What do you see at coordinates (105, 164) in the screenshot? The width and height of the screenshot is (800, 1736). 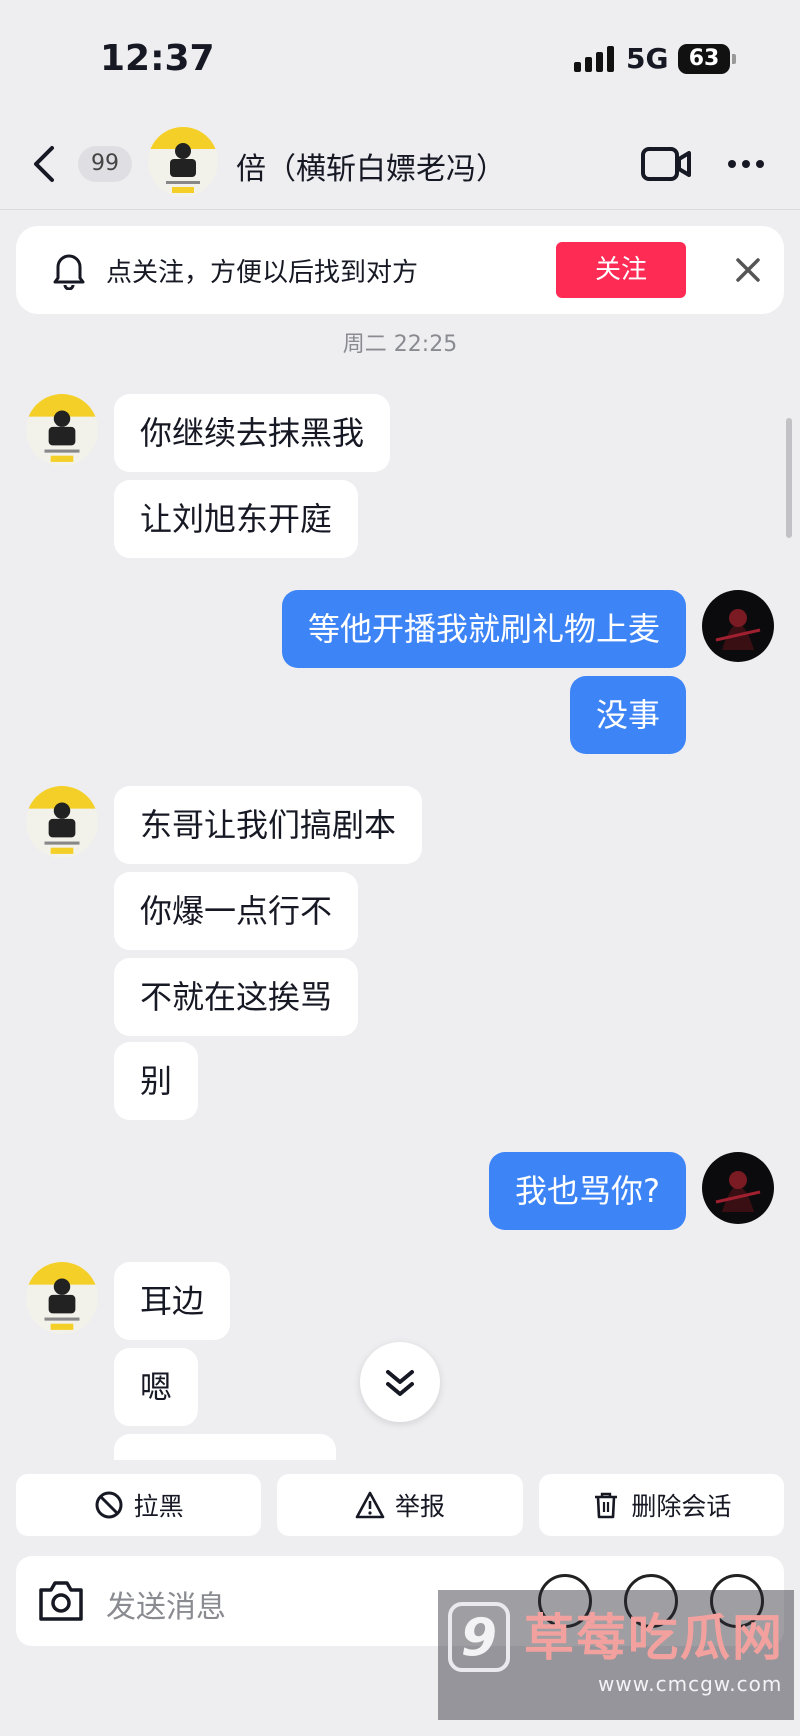 I see `unread-count-badge: 99` at bounding box center [105, 164].